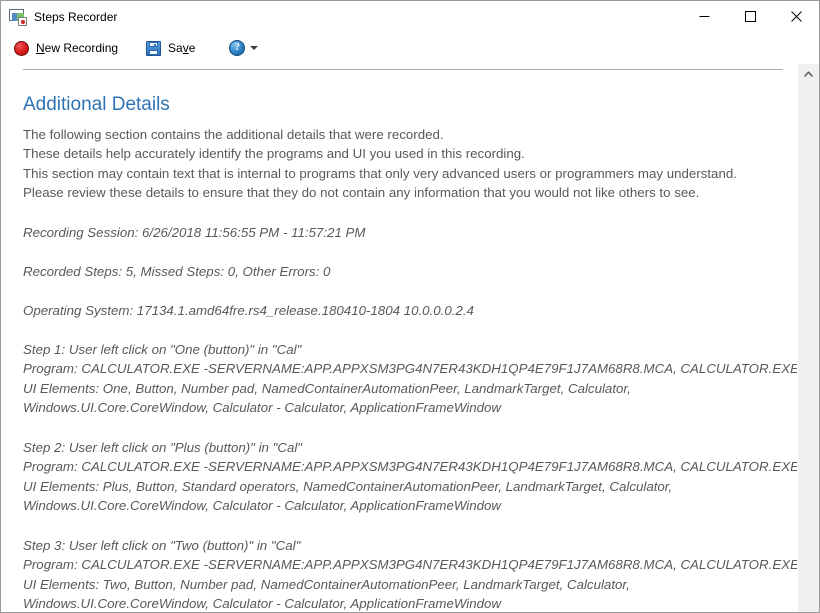 The image size is (820, 613). What do you see at coordinates (154, 52) in the screenshot?
I see `floppy-label` at bounding box center [154, 52].